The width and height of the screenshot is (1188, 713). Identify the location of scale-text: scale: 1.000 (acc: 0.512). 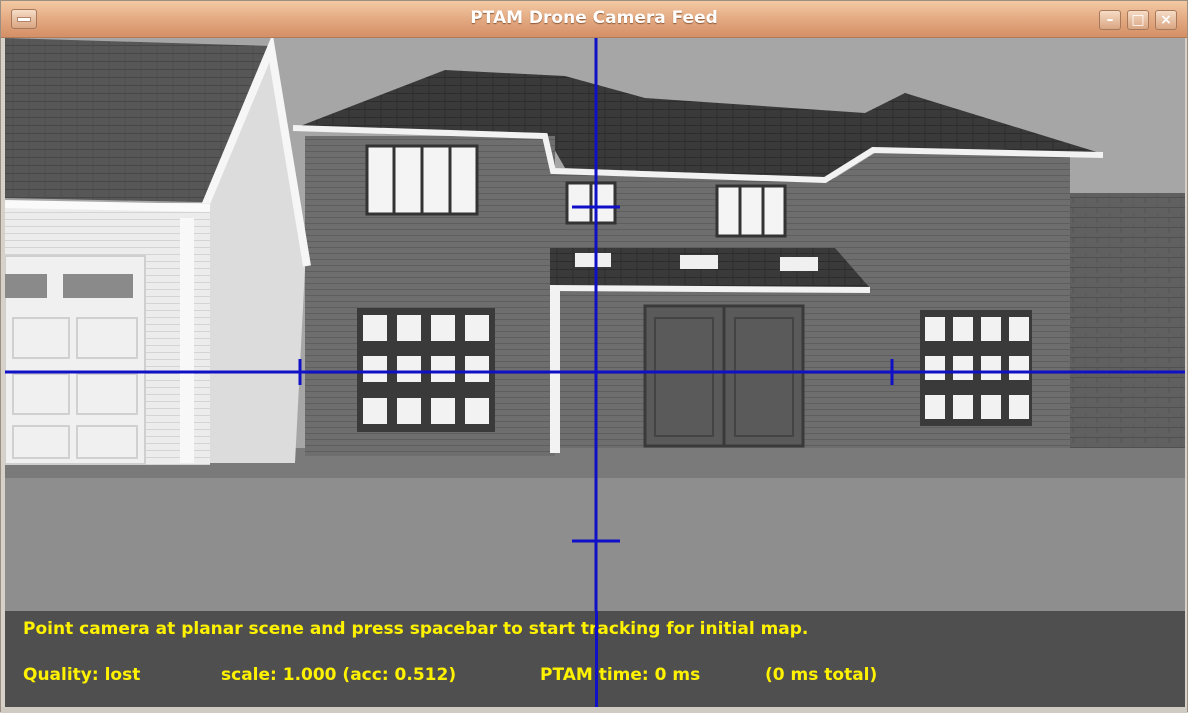
(339, 675).